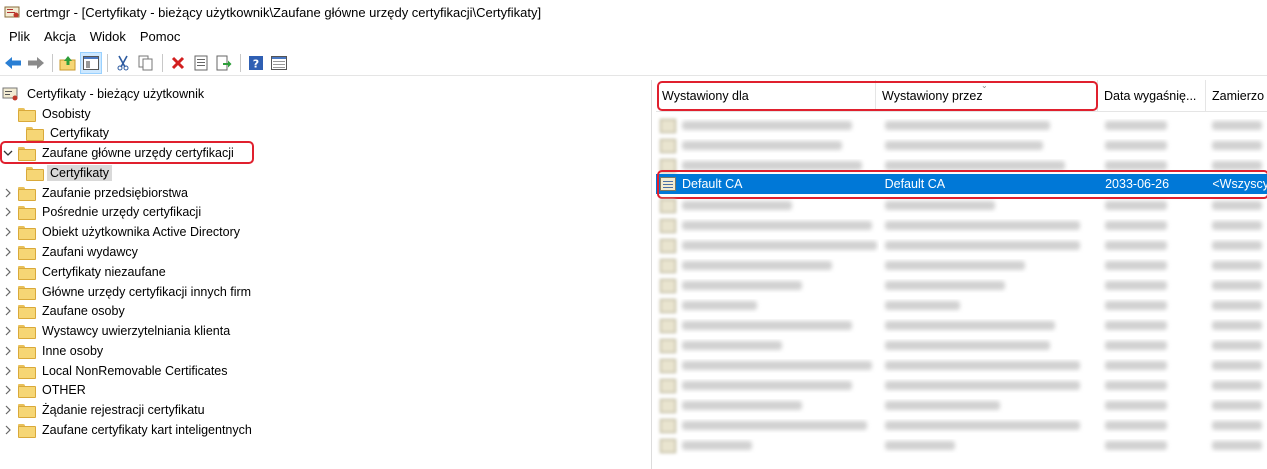 This screenshot has height=469, width=1267. What do you see at coordinates (19, 36) in the screenshot?
I see `menu-file: Plik` at bounding box center [19, 36].